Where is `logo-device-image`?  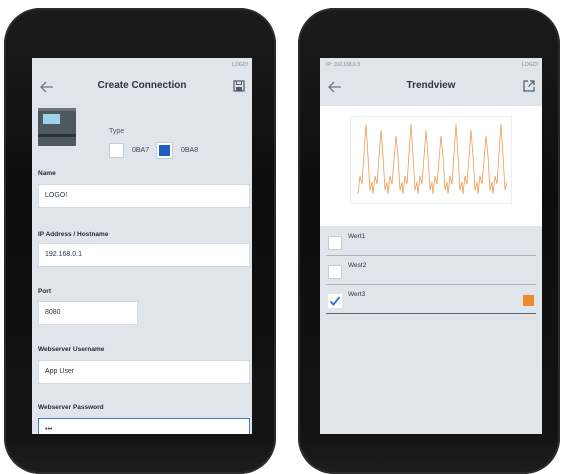 logo-device-image is located at coordinates (57, 127).